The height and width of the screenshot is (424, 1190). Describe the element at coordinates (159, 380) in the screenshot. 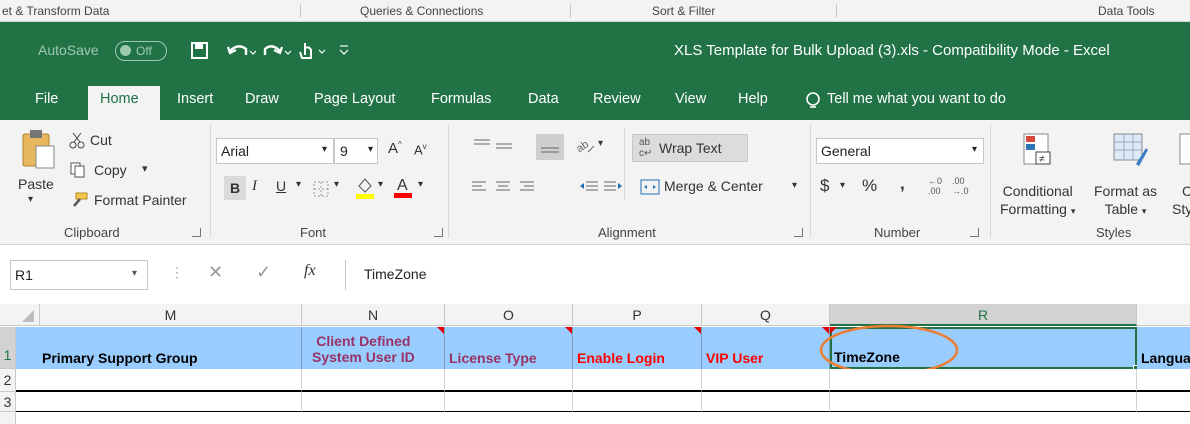

I see `cell-m2` at that location.